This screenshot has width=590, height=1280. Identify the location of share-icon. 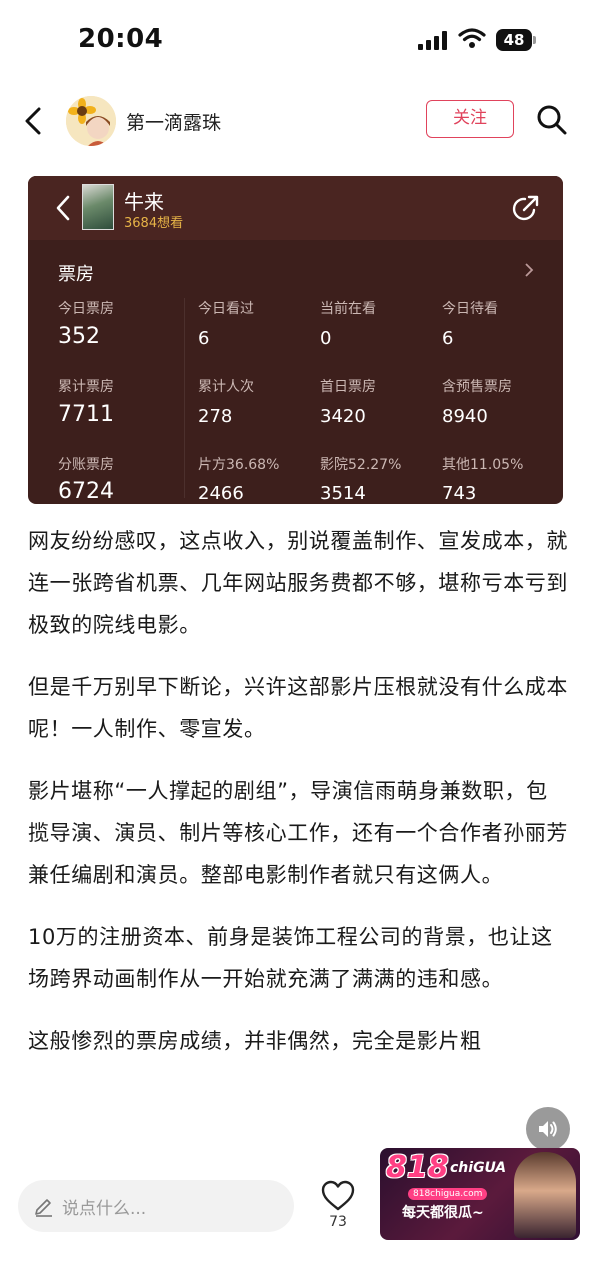
(525, 208).